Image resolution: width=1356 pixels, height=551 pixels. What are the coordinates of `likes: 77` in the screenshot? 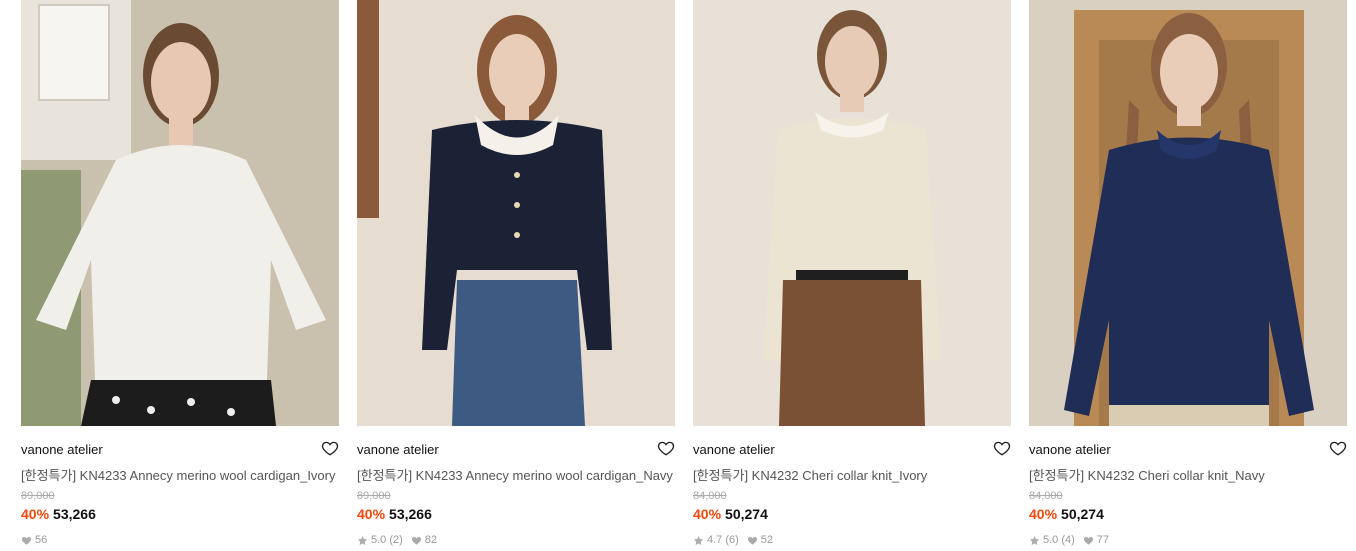 It's located at (1096, 540).